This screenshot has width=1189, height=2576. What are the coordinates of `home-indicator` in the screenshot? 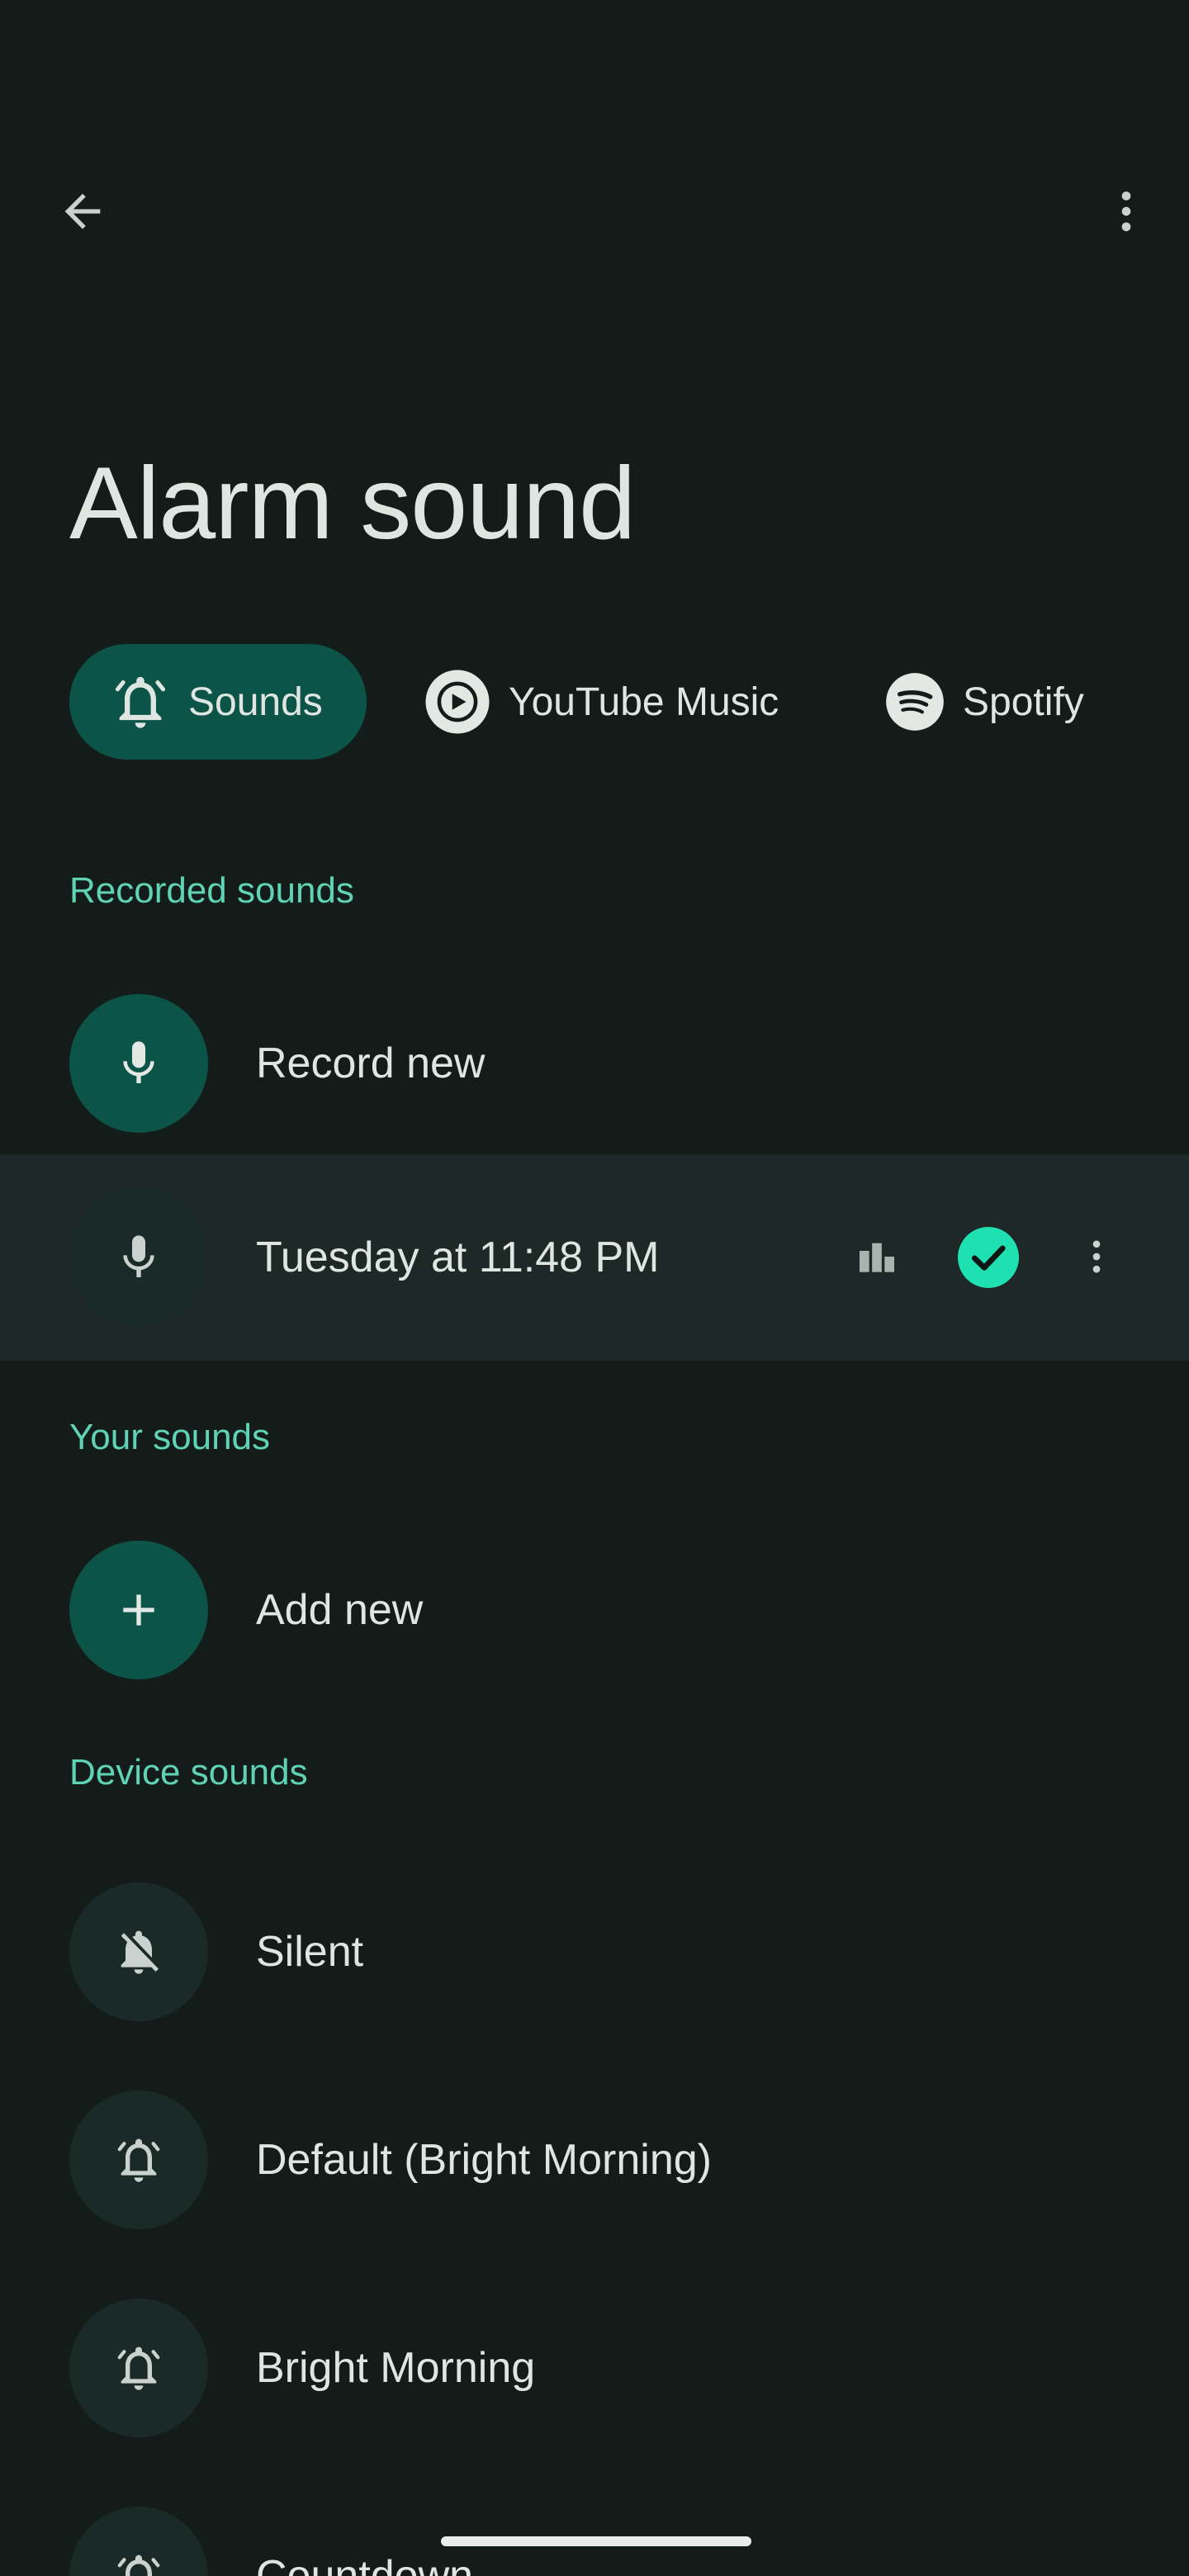 It's located at (596, 2541).